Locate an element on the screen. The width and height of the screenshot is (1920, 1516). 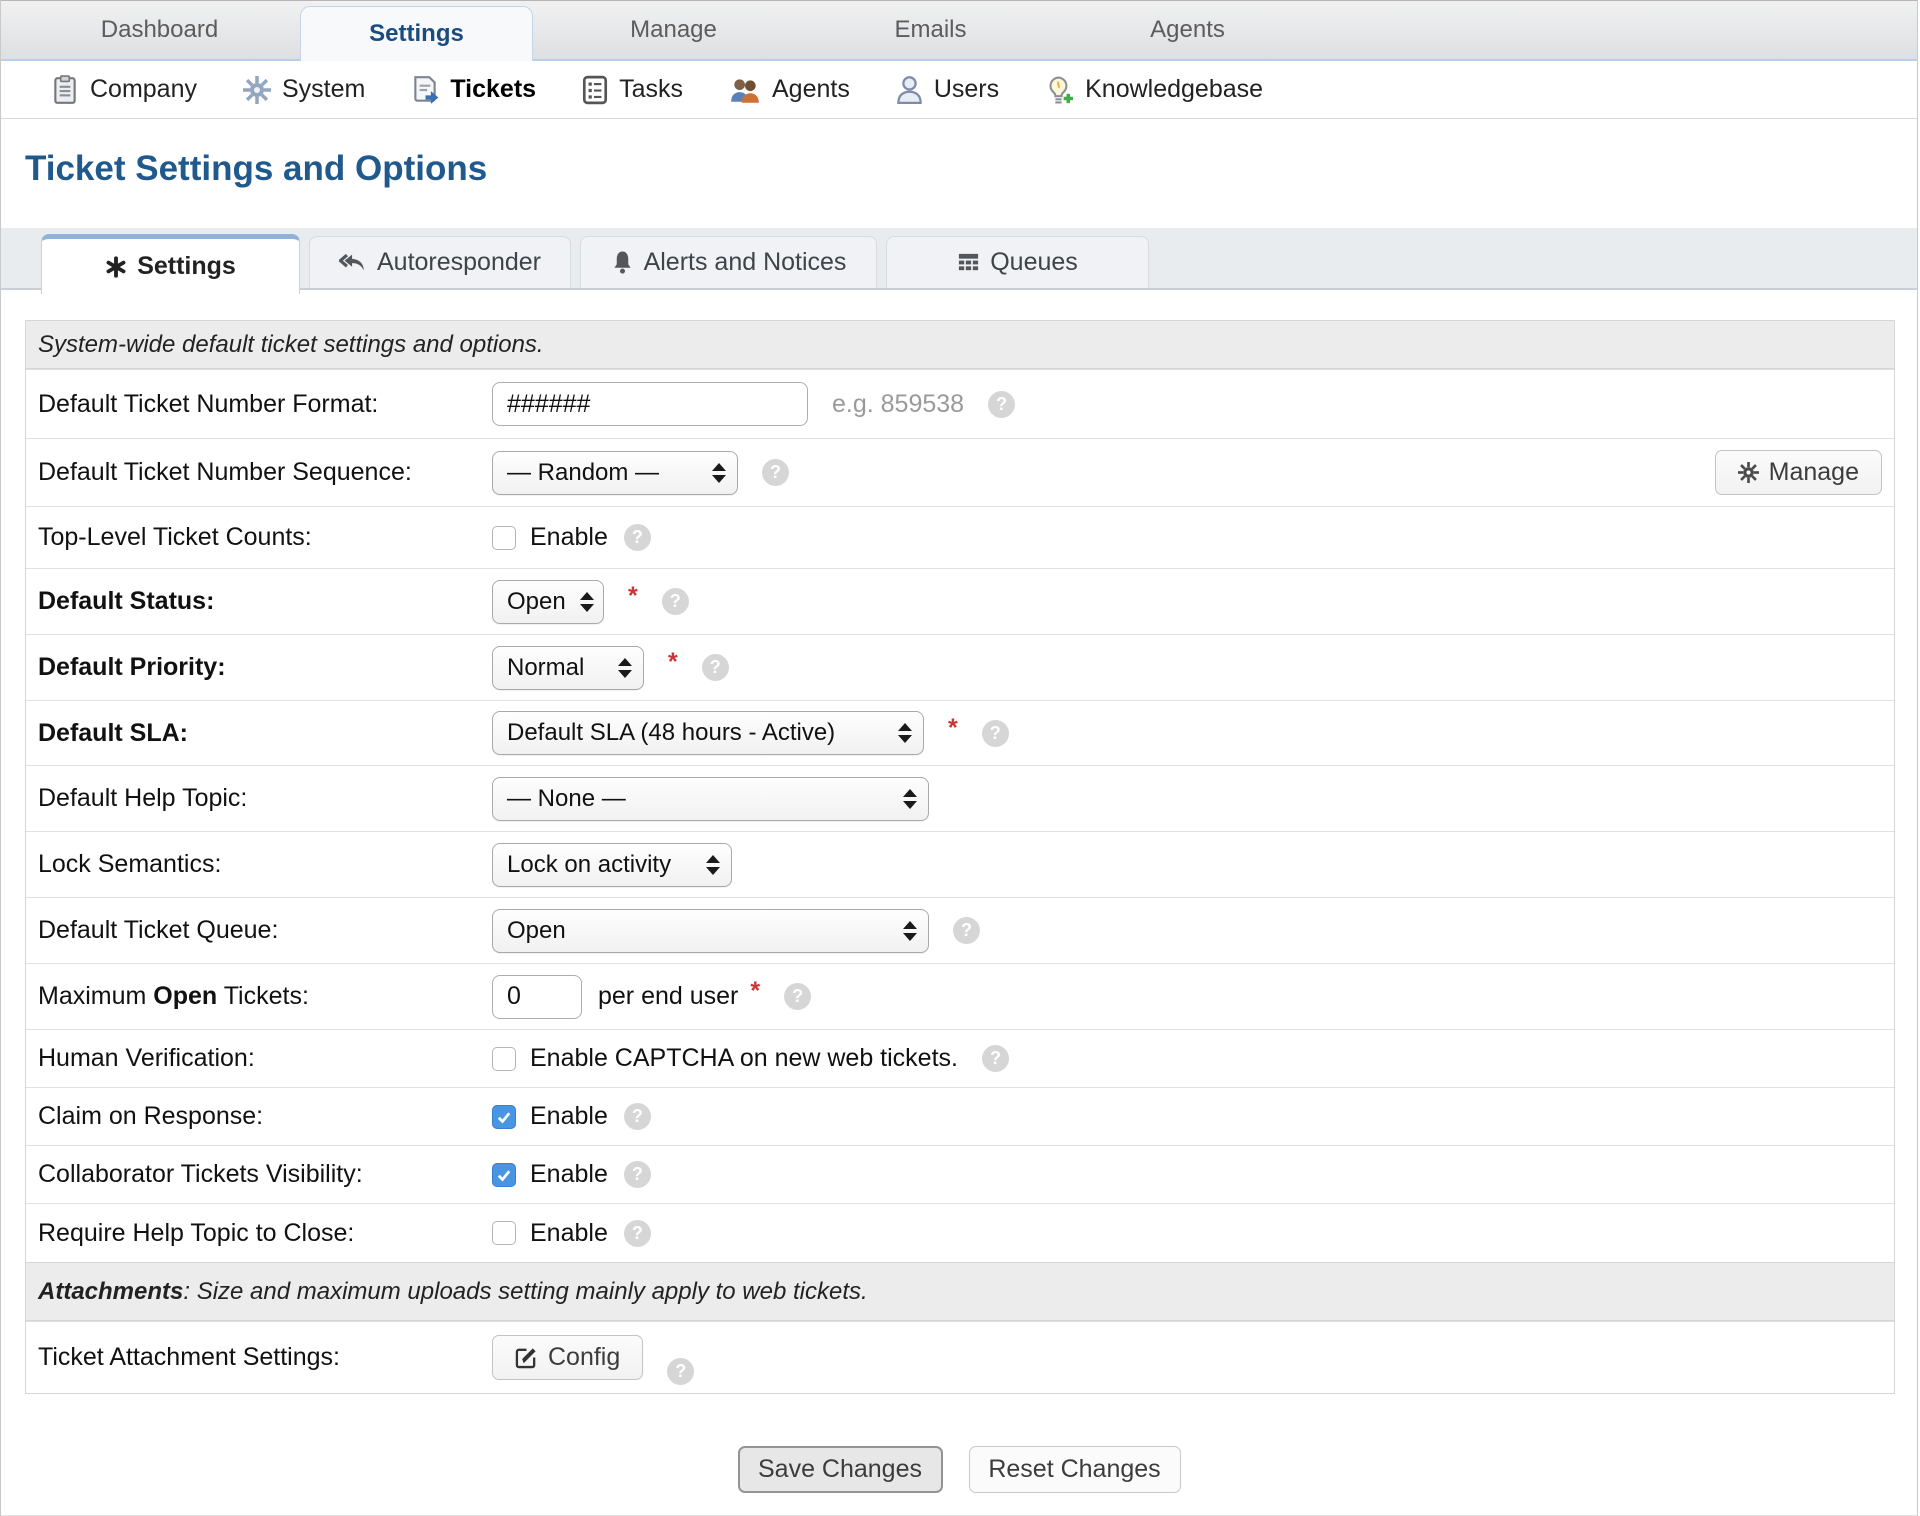
default-priority-select: Normal is located at coordinates (568, 667).